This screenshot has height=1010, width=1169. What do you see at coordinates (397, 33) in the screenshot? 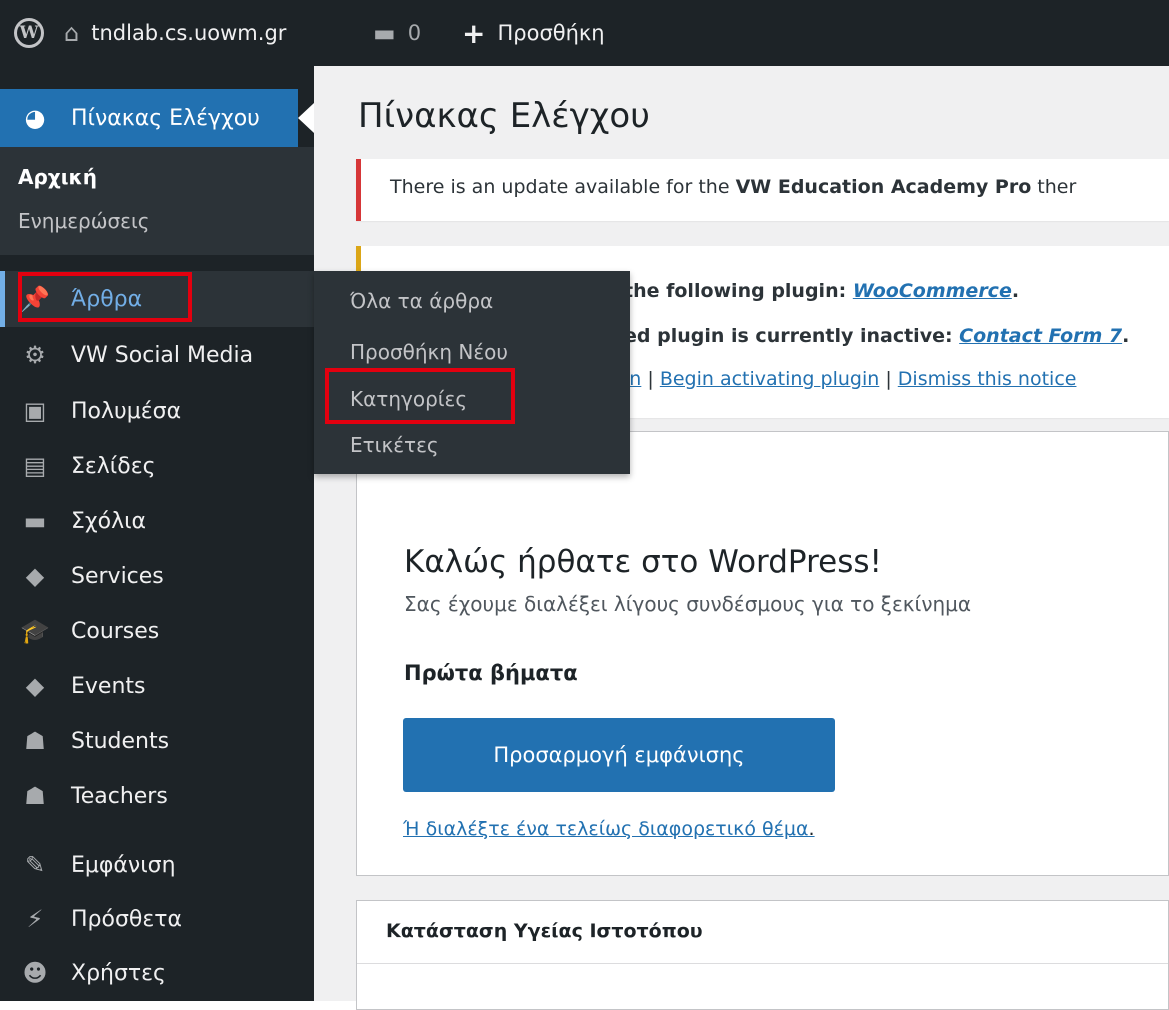
I see `comments-link: ▬ 0` at bounding box center [397, 33].